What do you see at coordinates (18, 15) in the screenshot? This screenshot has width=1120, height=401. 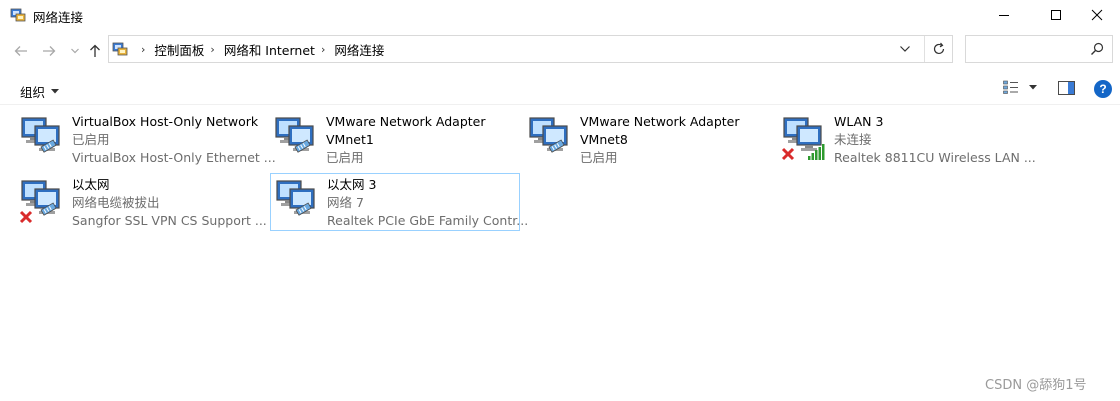 I see `network-connections-icon` at bounding box center [18, 15].